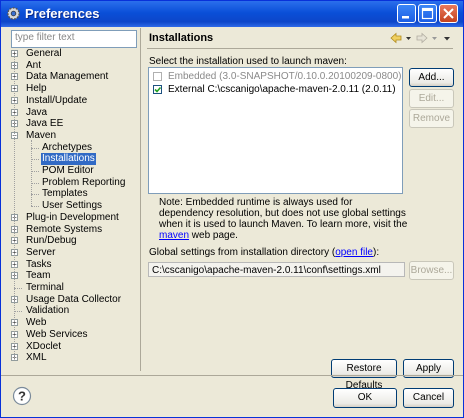 Image resolution: width=464 pixels, height=418 pixels. Describe the element at coordinates (36, 357) in the screenshot. I see `tree-item-label: XML` at that location.